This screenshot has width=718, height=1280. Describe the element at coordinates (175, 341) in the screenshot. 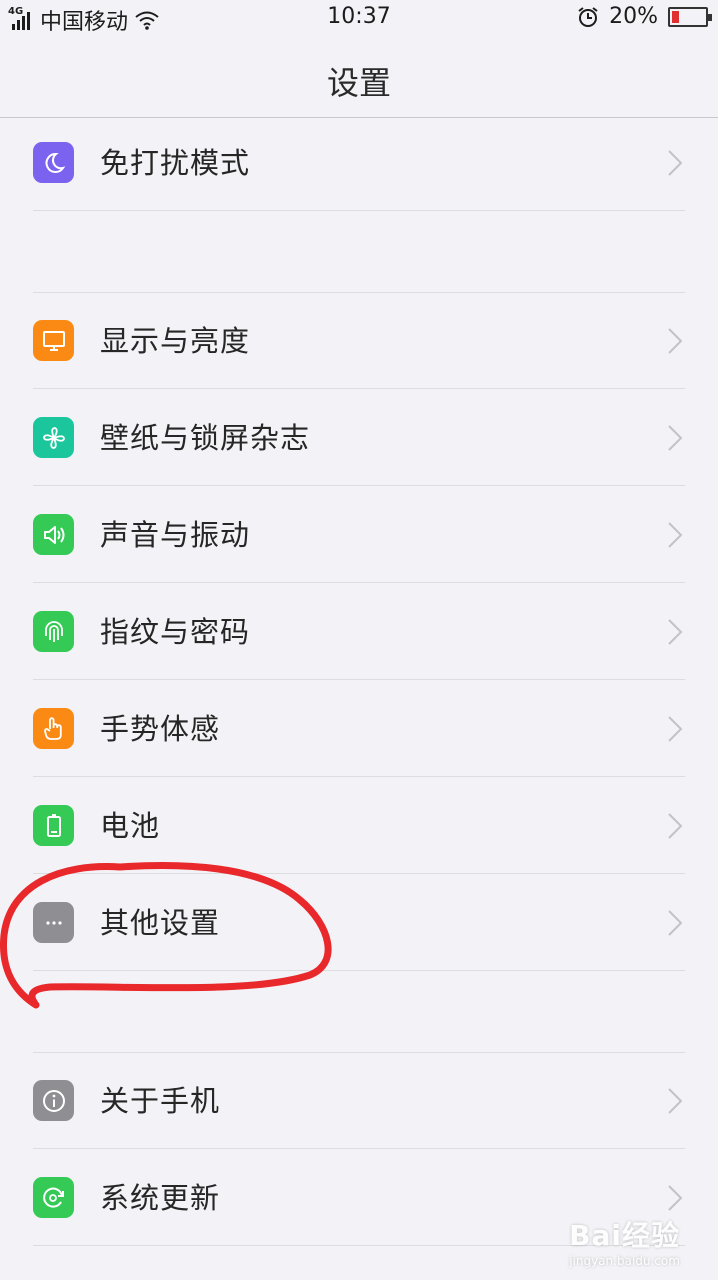

I see `settings-item-label: 显示与亮度` at that location.